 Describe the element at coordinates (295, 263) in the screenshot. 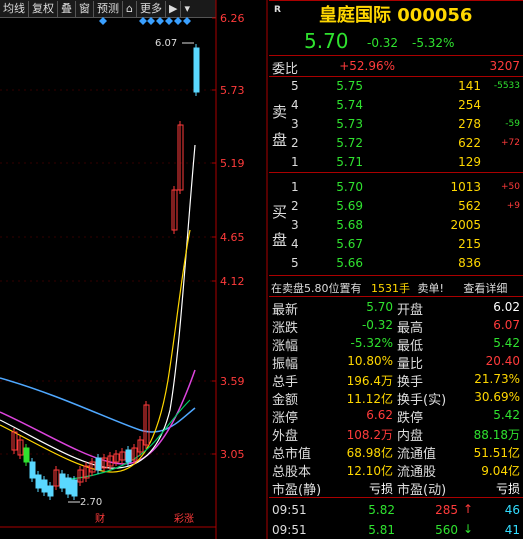

I see `buy-level: 5` at that location.